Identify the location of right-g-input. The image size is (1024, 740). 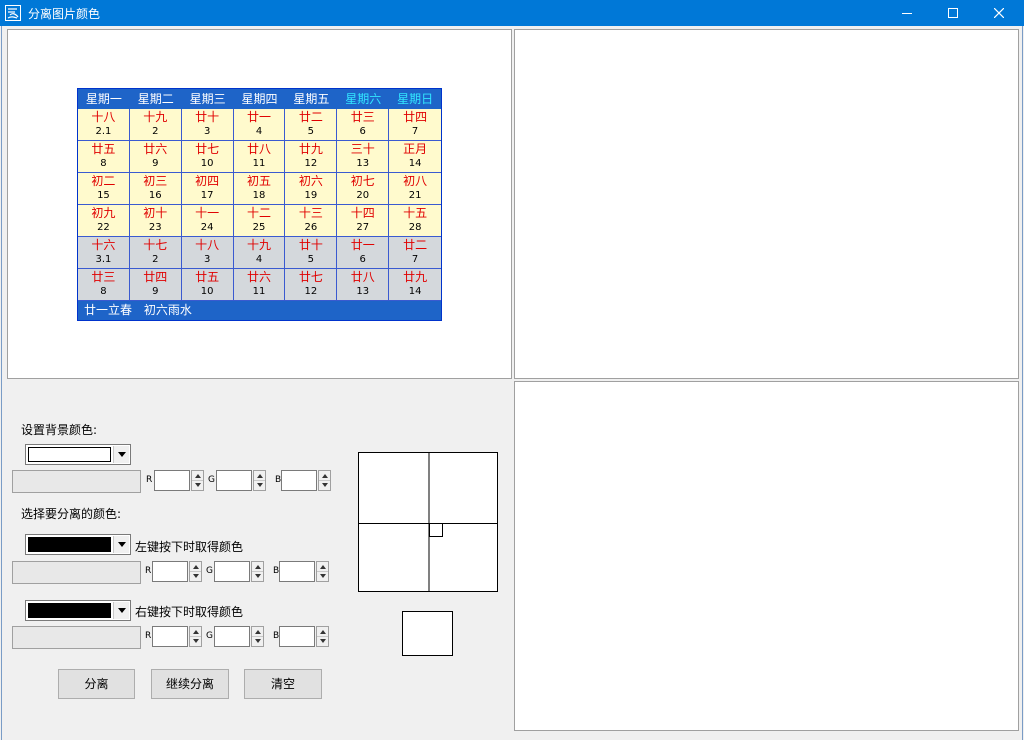
(232, 636).